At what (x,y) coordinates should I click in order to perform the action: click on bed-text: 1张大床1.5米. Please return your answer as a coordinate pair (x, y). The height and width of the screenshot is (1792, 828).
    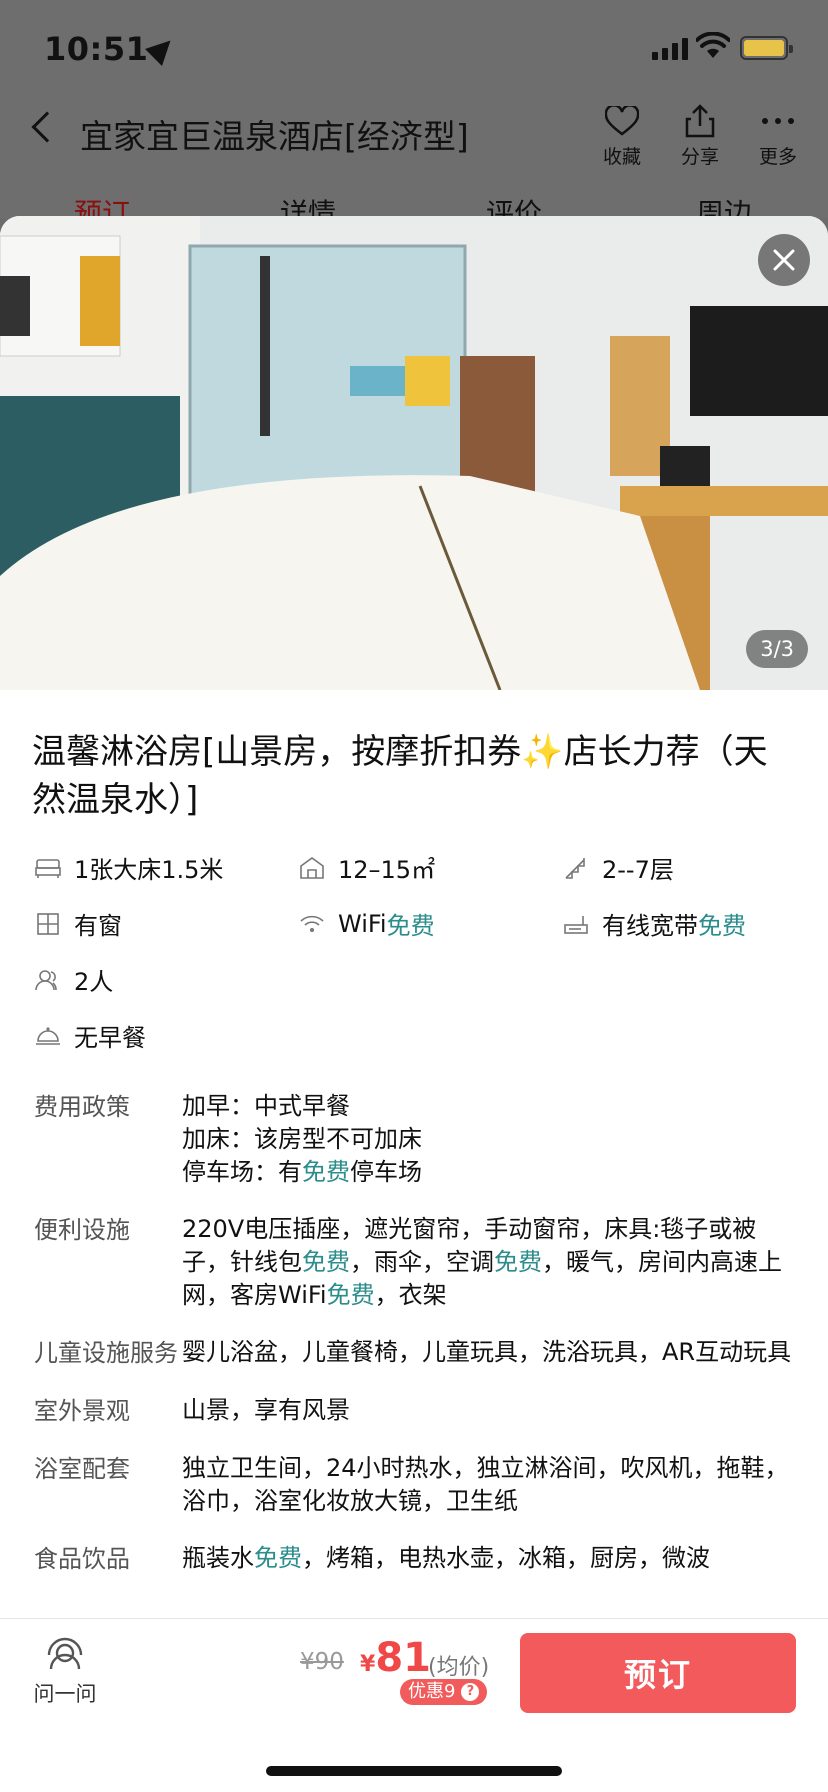
    Looking at the image, I should click on (149, 870).